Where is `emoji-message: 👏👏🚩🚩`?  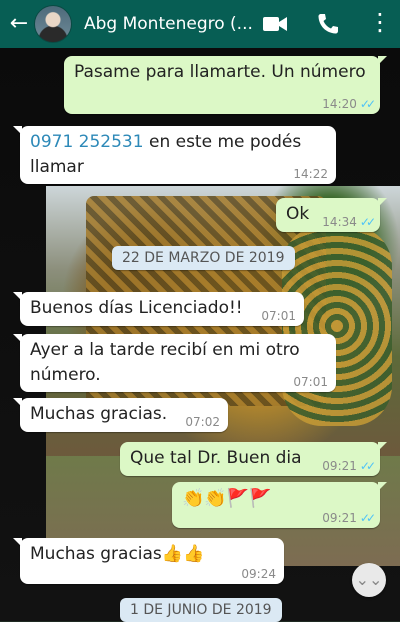 emoji-message: 👏👏🚩🚩 is located at coordinates (227, 498).